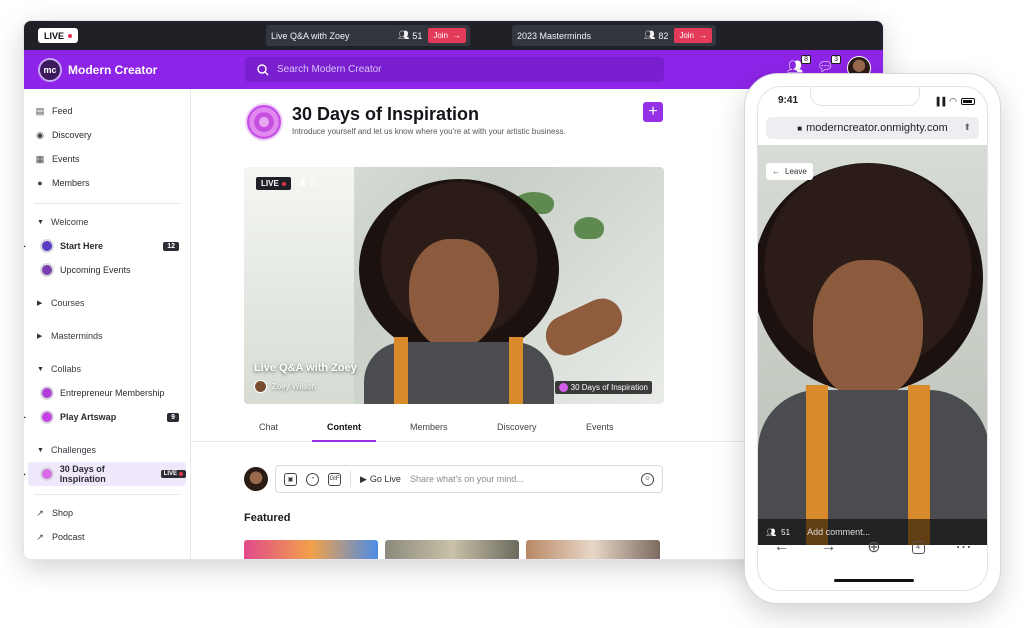 This screenshot has width=1024, height=628. I want to click on notification-badge: 3, so click(836, 59).